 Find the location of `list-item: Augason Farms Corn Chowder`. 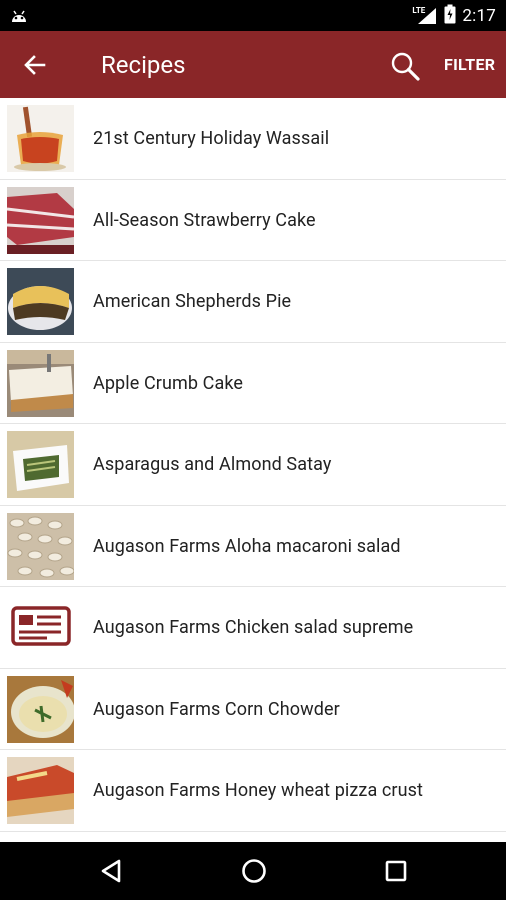

list-item: Augason Farms Corn Chowder is located at coordinates (253, 709).